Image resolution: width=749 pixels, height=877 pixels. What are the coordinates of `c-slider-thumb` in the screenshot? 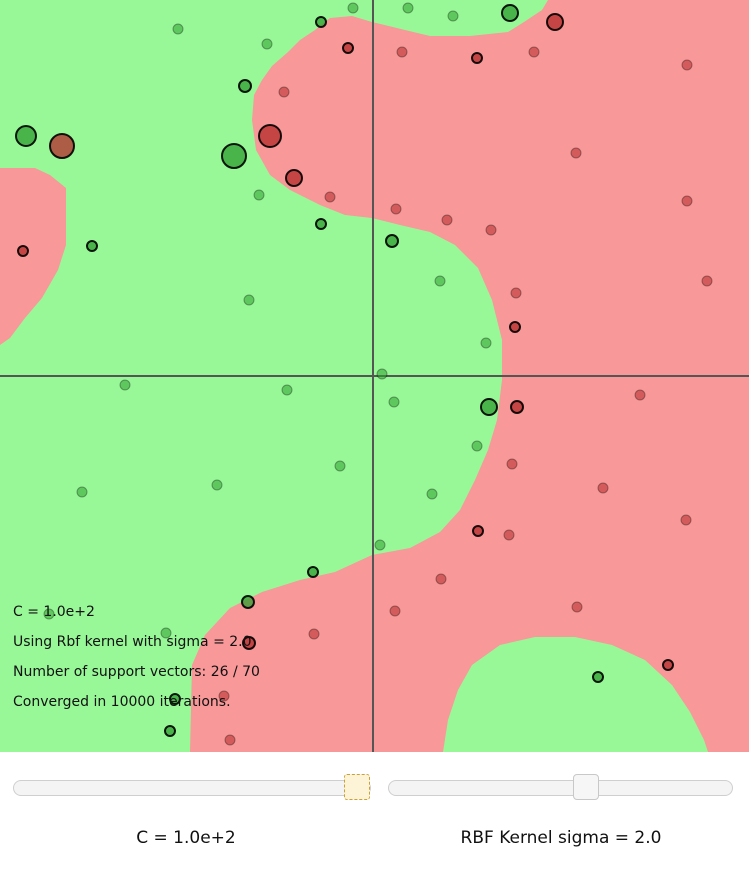 It's located at (357, 787).